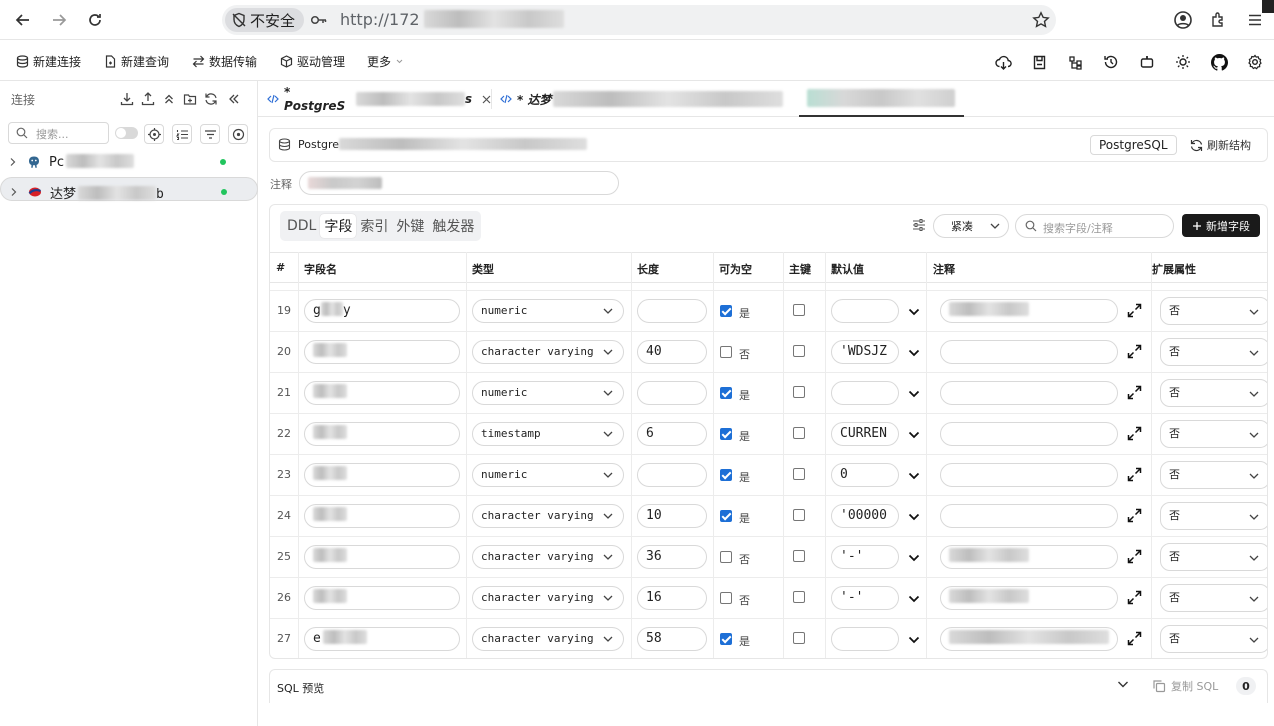  What do you see at coordinates (224, 61) in the screenshot?
I see `data-transfer-button: 数据传输` at bounding box center [224, 61].